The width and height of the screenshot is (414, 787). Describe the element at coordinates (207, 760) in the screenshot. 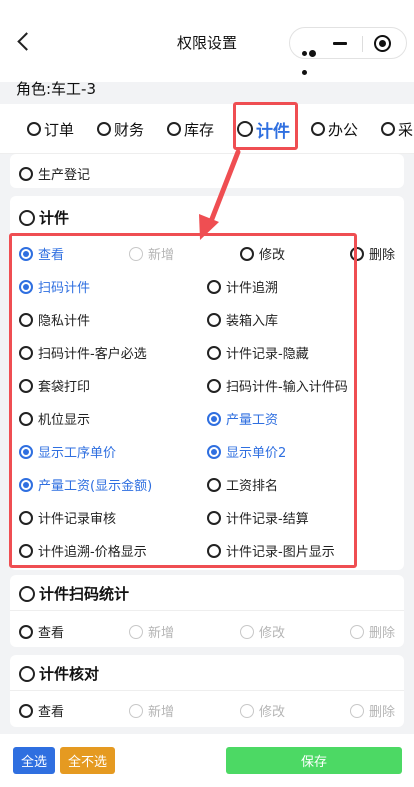

I see `bottom-bar: 全选 全不选 保存` at that location.